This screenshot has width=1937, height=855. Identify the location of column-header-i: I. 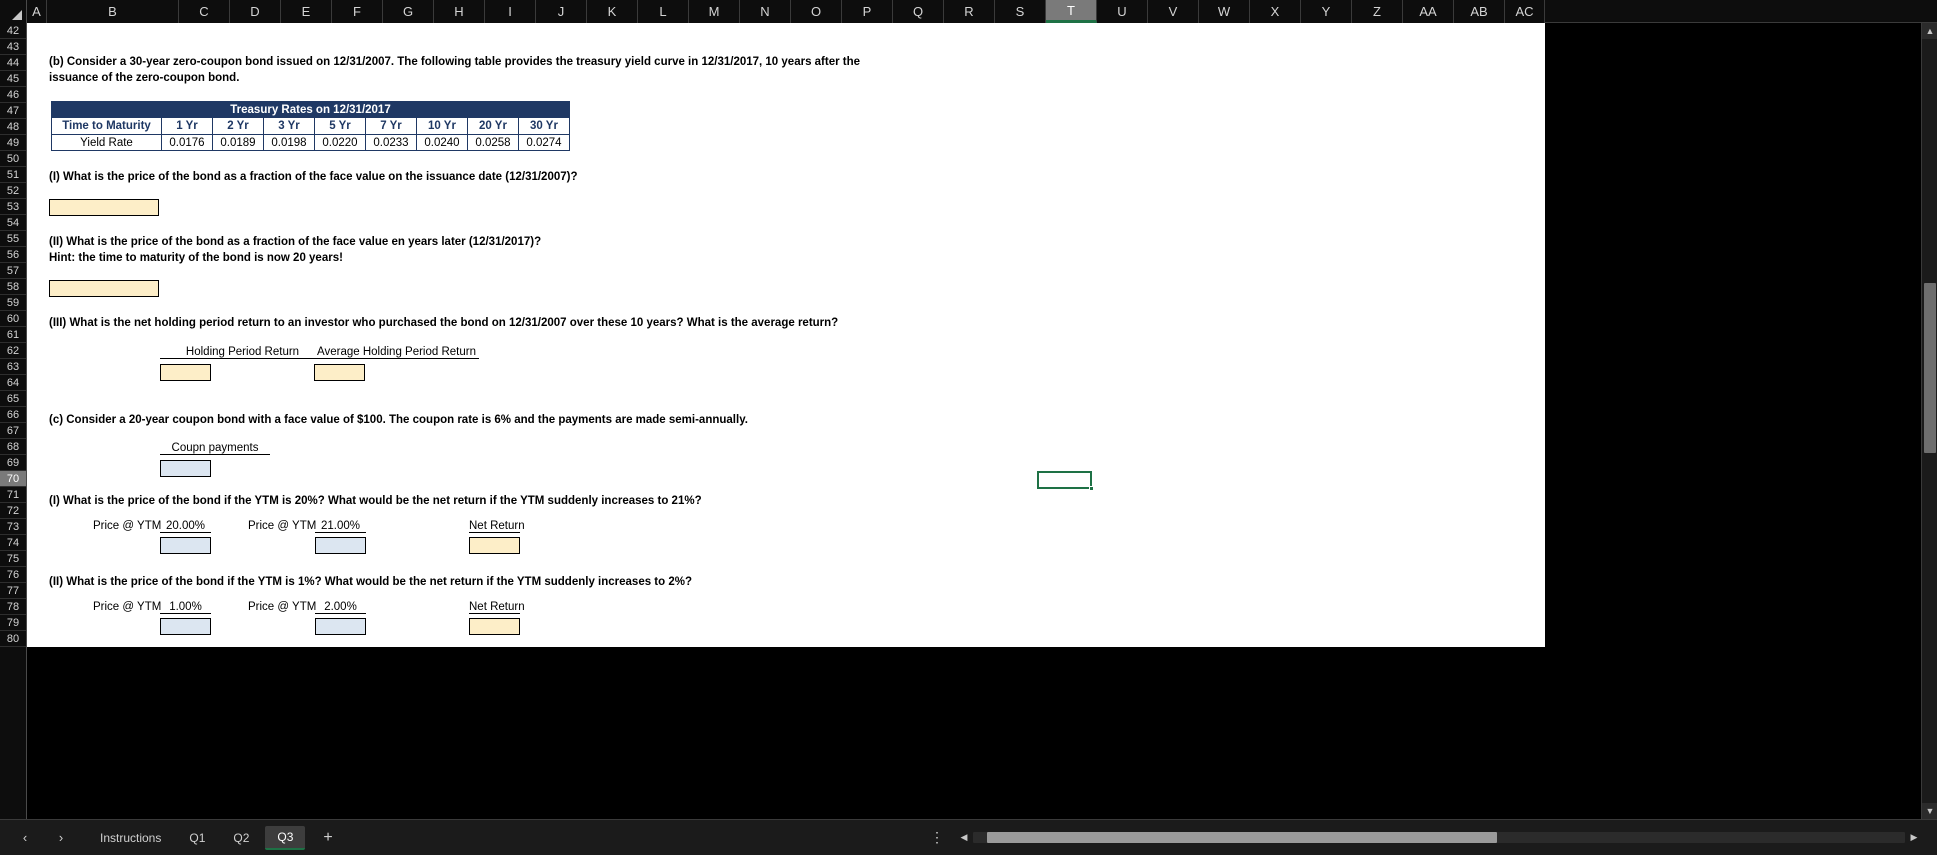
(510, 11).